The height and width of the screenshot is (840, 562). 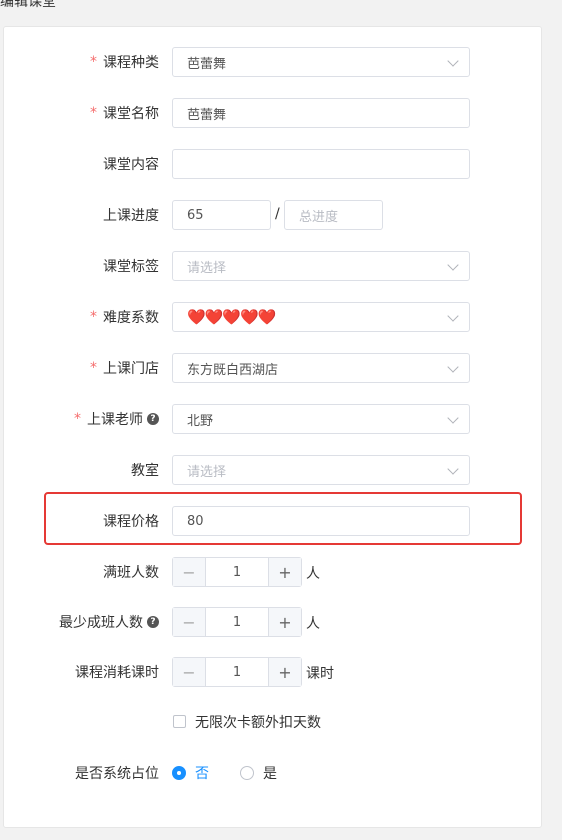 I want to click on radio-no-label: 否, so click(x=202, y=773).